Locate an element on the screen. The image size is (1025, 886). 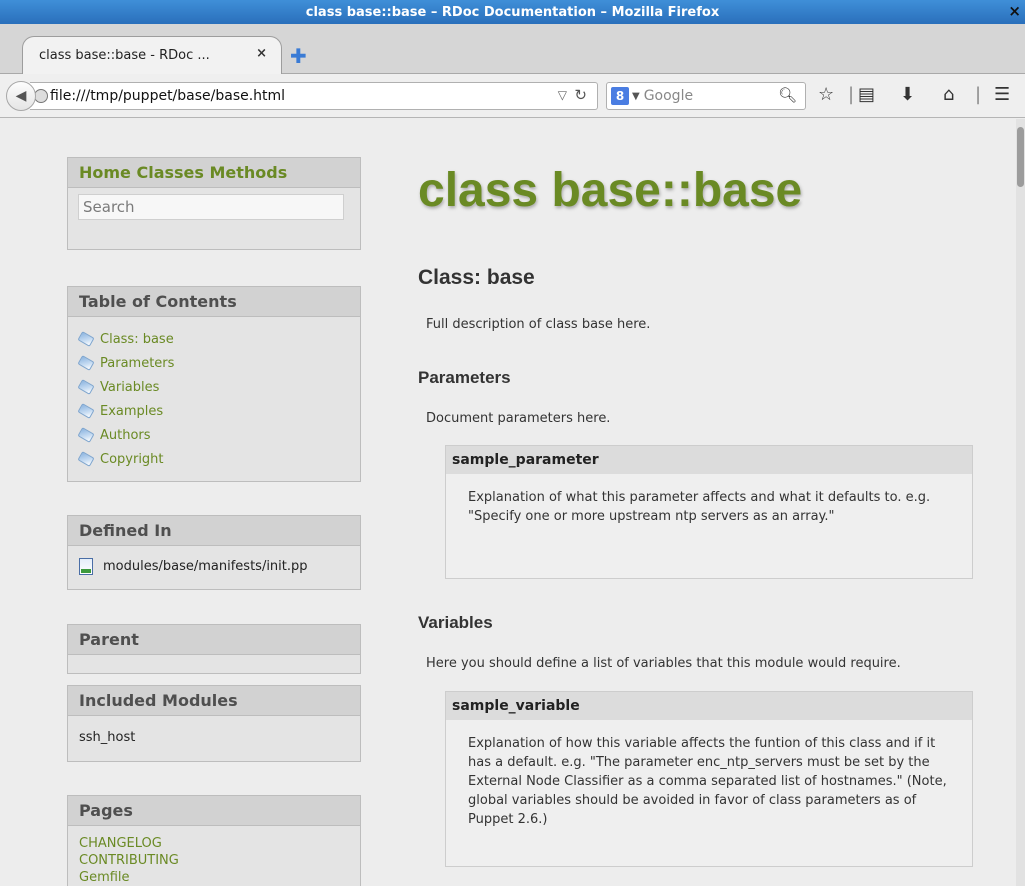
window-close-icon: × is located at coordinates (1014, 11).